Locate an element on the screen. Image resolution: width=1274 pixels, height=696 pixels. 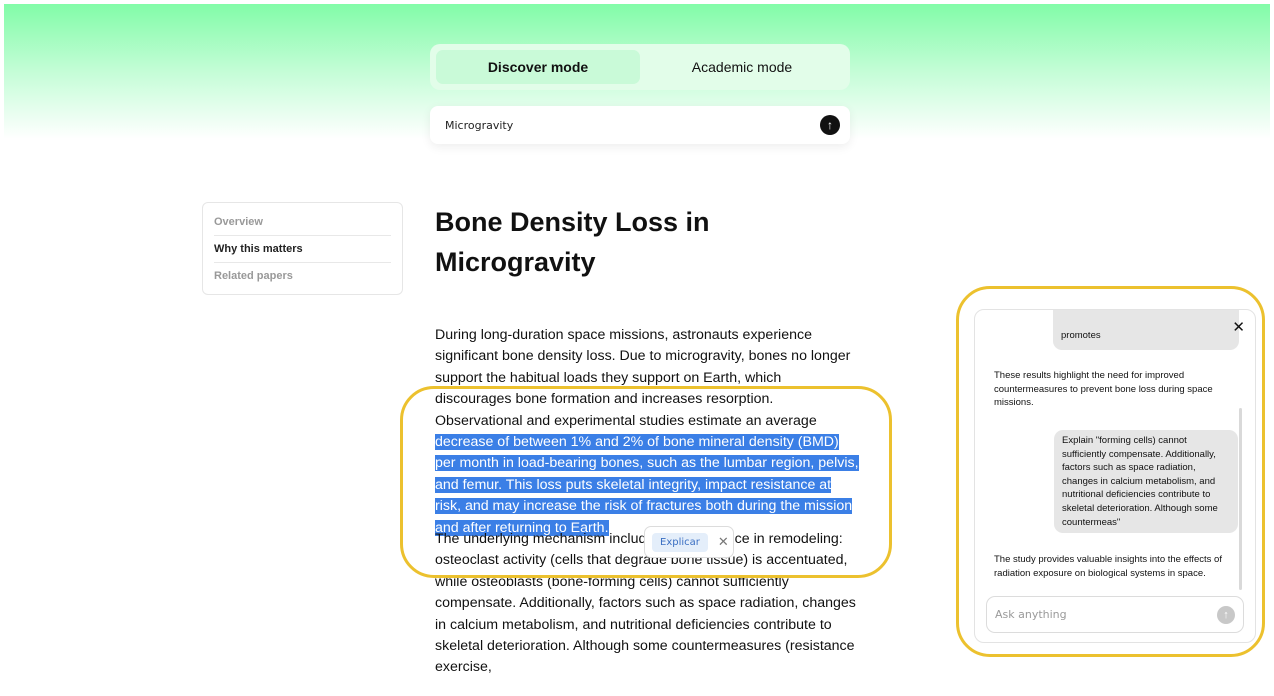
toc-item-related-papers: Related papers is located at coordinates (302, 276).